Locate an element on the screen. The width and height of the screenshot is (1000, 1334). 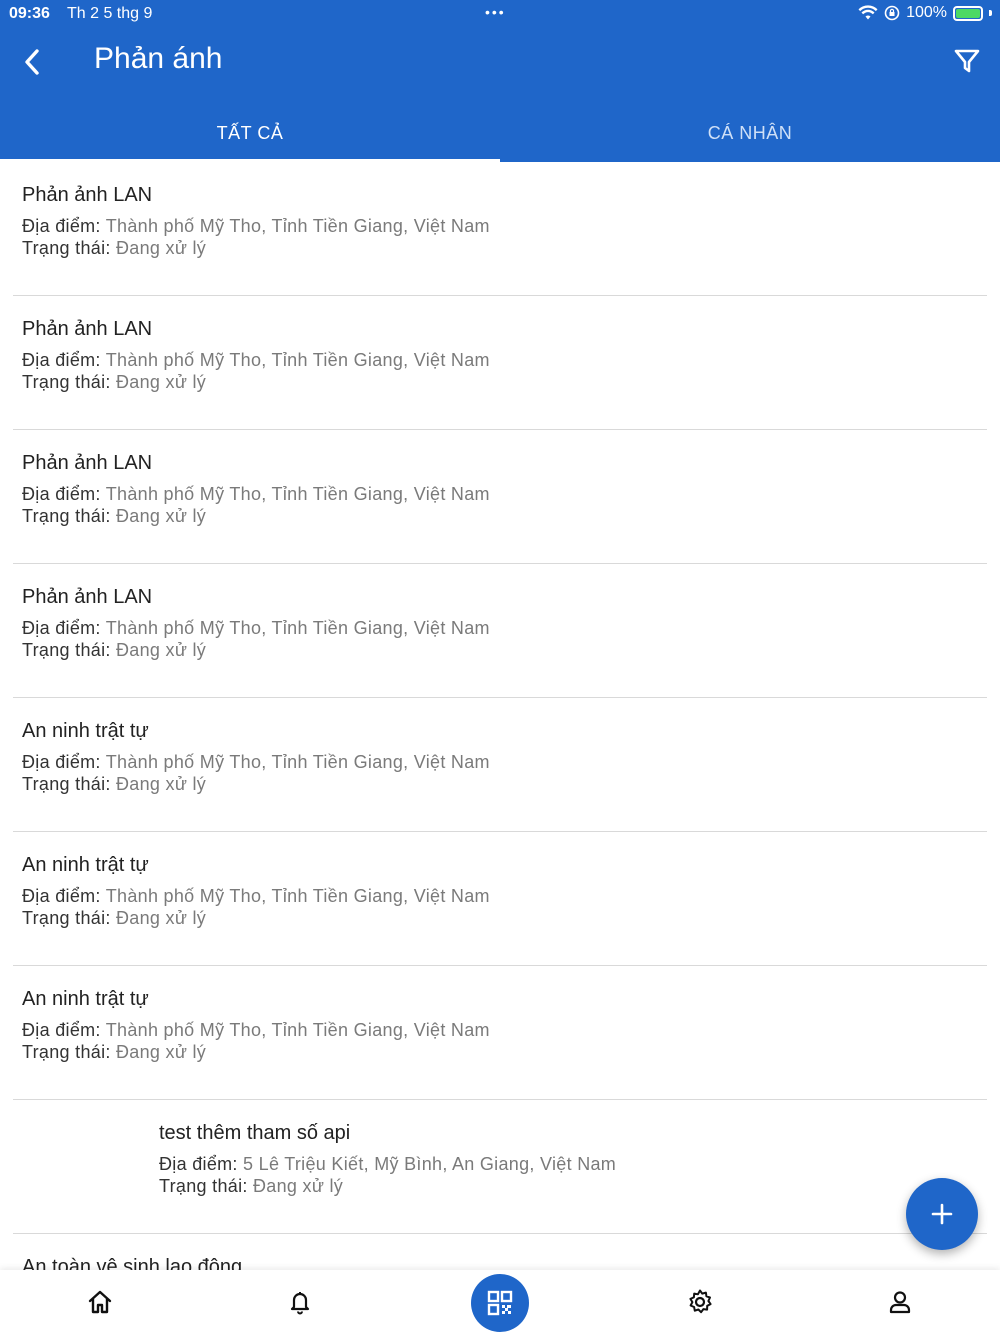
tab-personal: CÁ NHÂN is located at coordinates (750, 133).